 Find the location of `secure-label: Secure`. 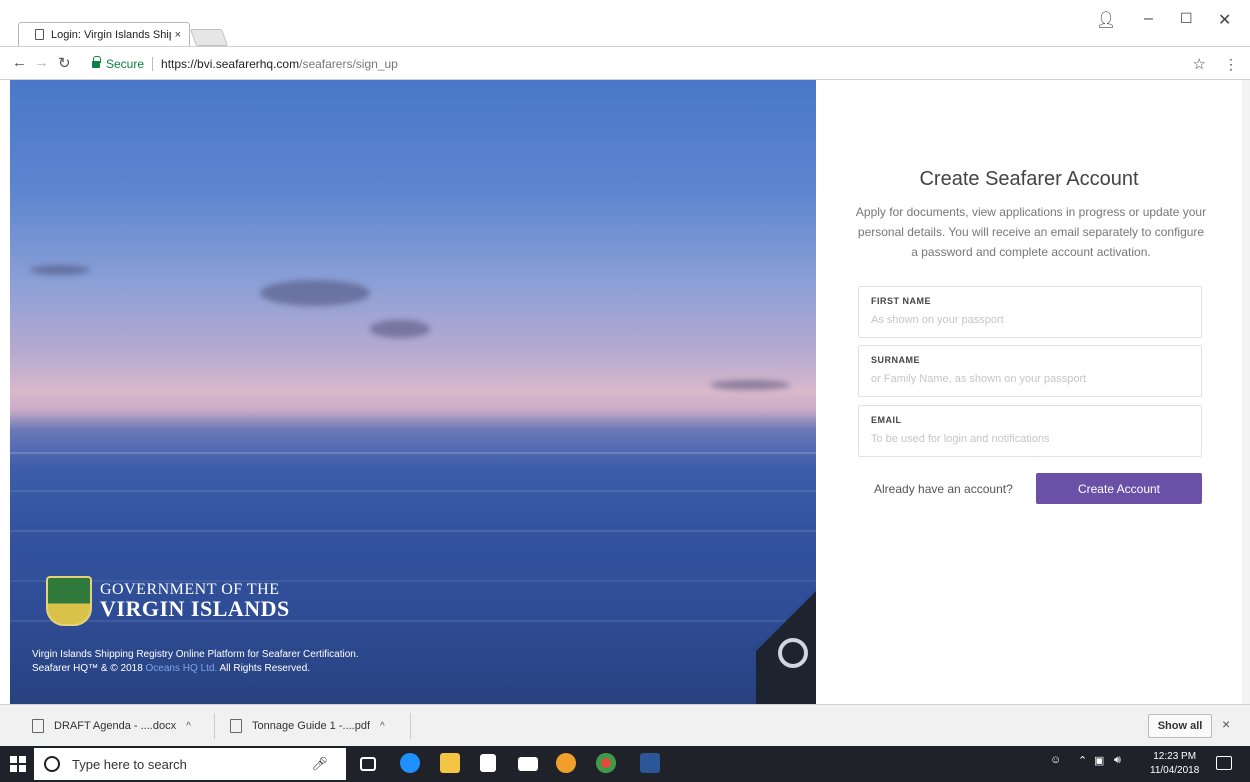

secure-label: Secure is located at coordinates (125, 64).